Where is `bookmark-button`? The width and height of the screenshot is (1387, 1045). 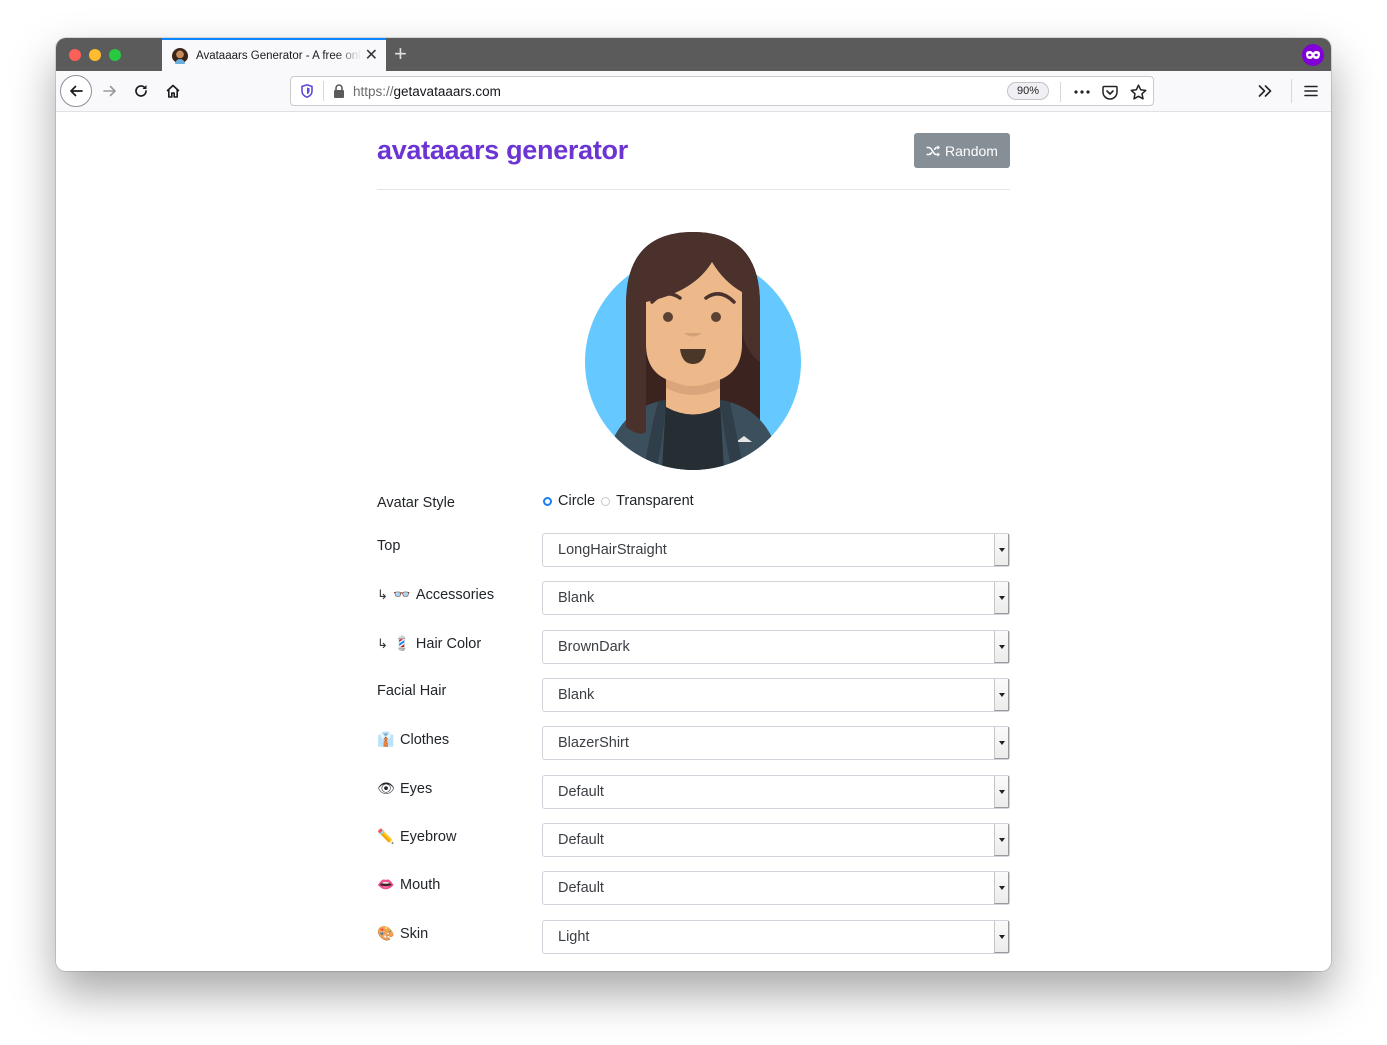 bookmark-button is located at coordinates (1138, 92).